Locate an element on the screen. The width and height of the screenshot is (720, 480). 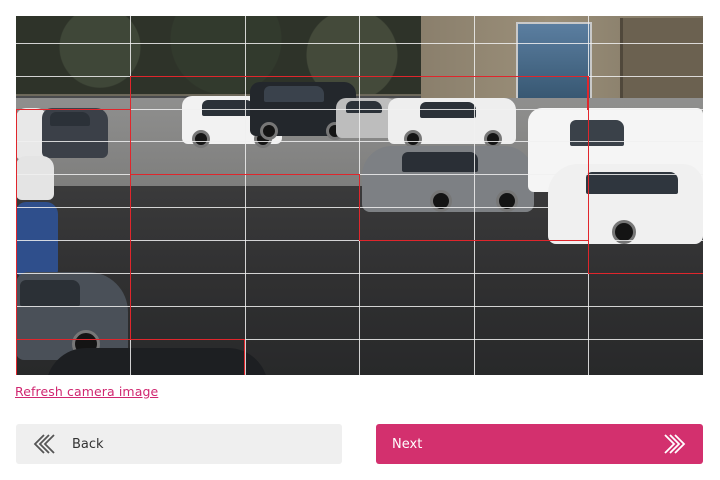
refresh-camera-link: Refresh camera image is located at coordinates (86, 391).